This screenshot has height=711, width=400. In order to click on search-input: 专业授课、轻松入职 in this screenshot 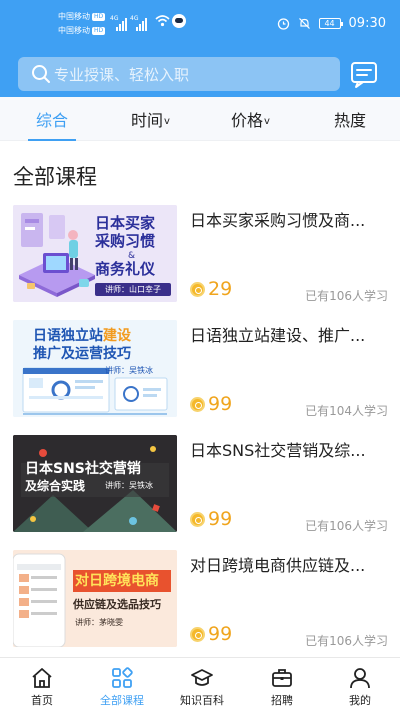, I will do `click(179, 74)`.